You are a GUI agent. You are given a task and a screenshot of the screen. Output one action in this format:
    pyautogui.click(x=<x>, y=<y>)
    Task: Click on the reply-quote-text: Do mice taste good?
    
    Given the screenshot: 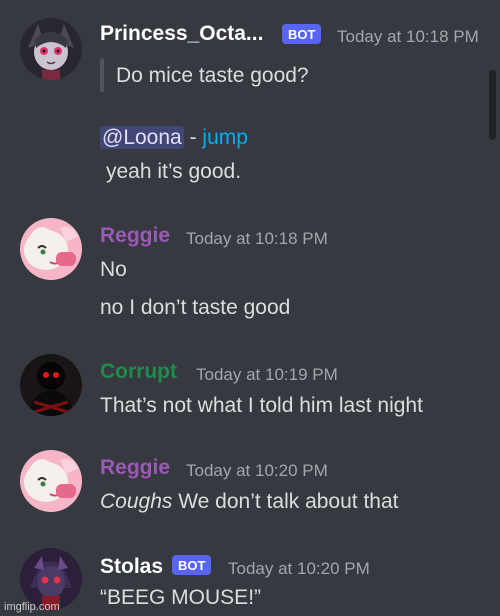 What is the action you would take?
    pyautogui.click(x=212, y=75)
    